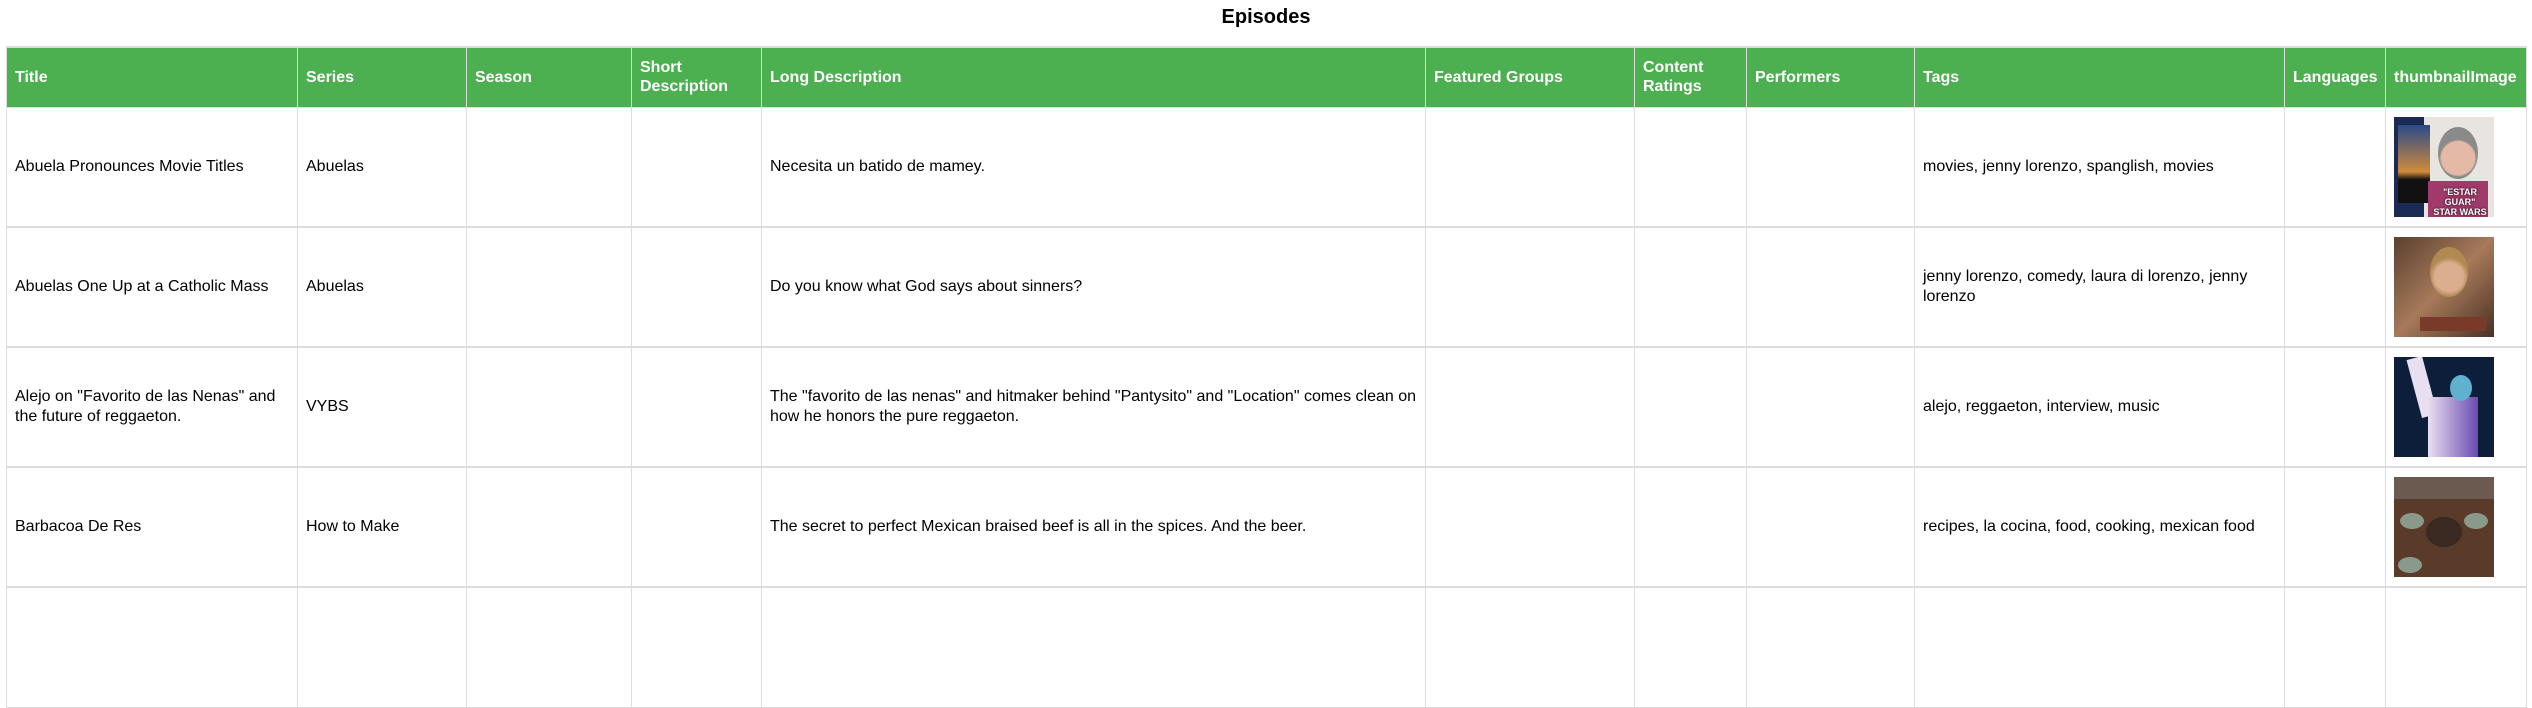 The width and height of the screenshot is (2532, 708). Describe the element at coordinates (2453, 324) in the screenshot. I see `basket` at that location.